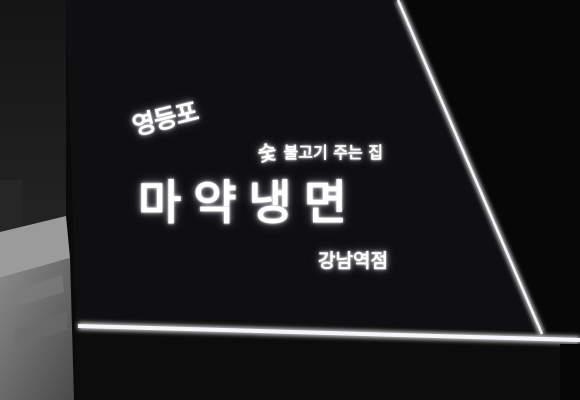 The image size is (580, 400). What do you see at coordinates (248, 203) in the screenshot?
I see `brand-name: 마약냉면` at bounding box center [248, 203].